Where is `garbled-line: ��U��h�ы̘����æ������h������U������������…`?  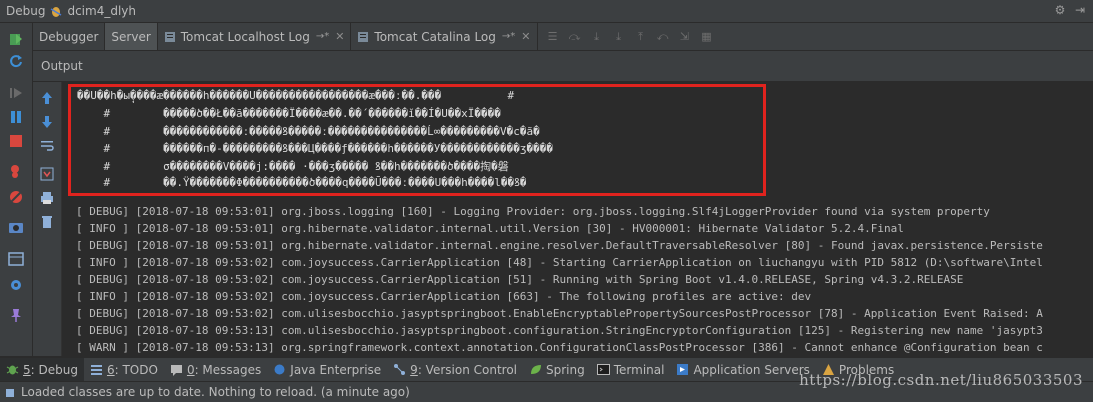
garbled-line: ��U��h�ы̘����æ������h������U������������… is located at coordinates (296, 95).